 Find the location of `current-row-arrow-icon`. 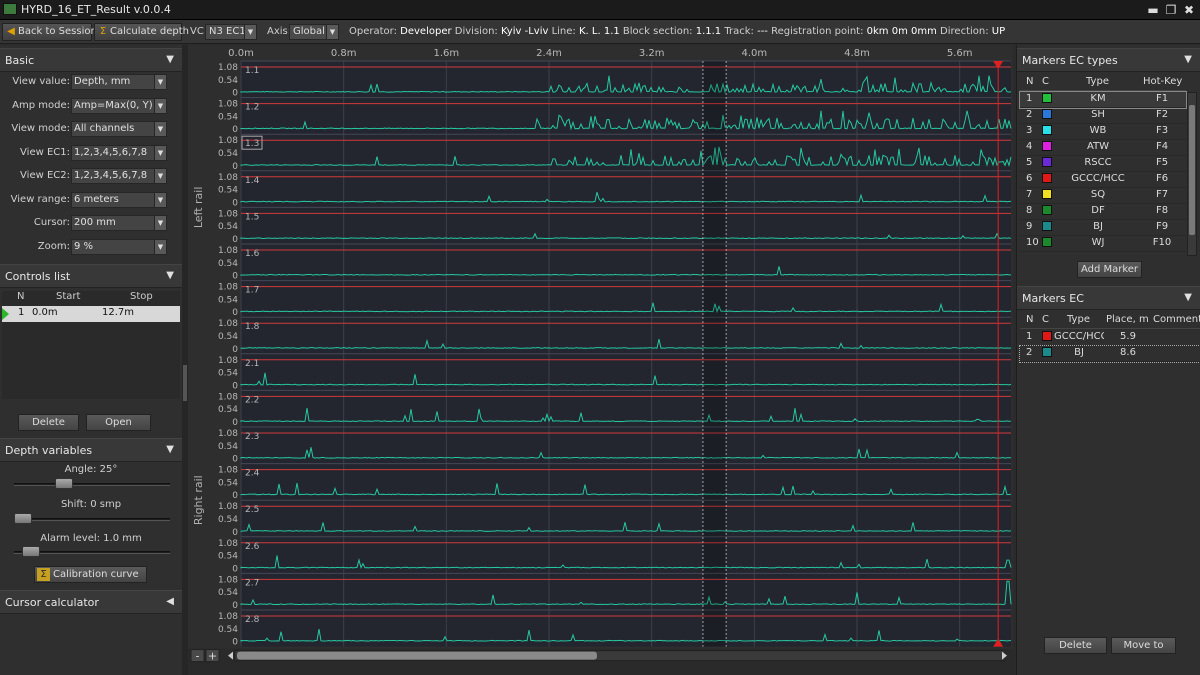

current-row-arrow-icon is located at coordinates (5, 314).